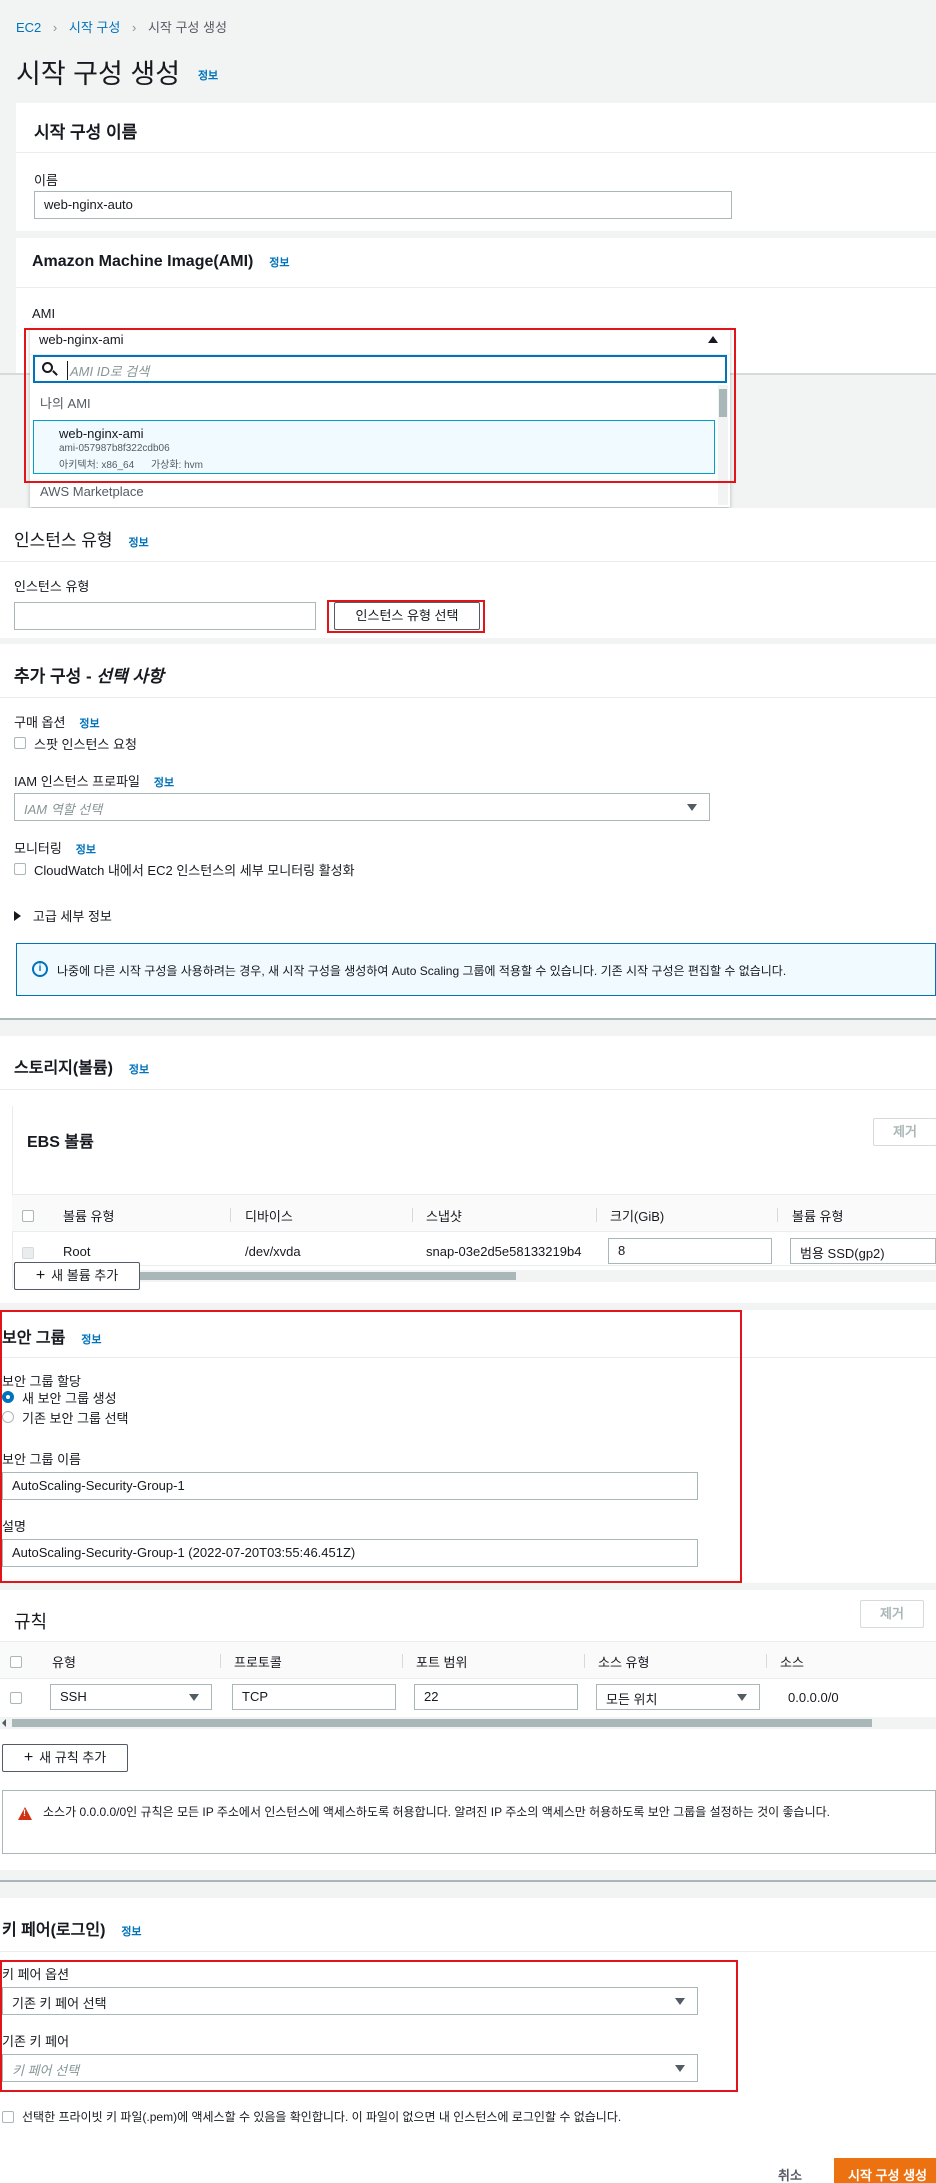  I want to click on ebs-col-size: 크기(GiB), so click(637, 1216).